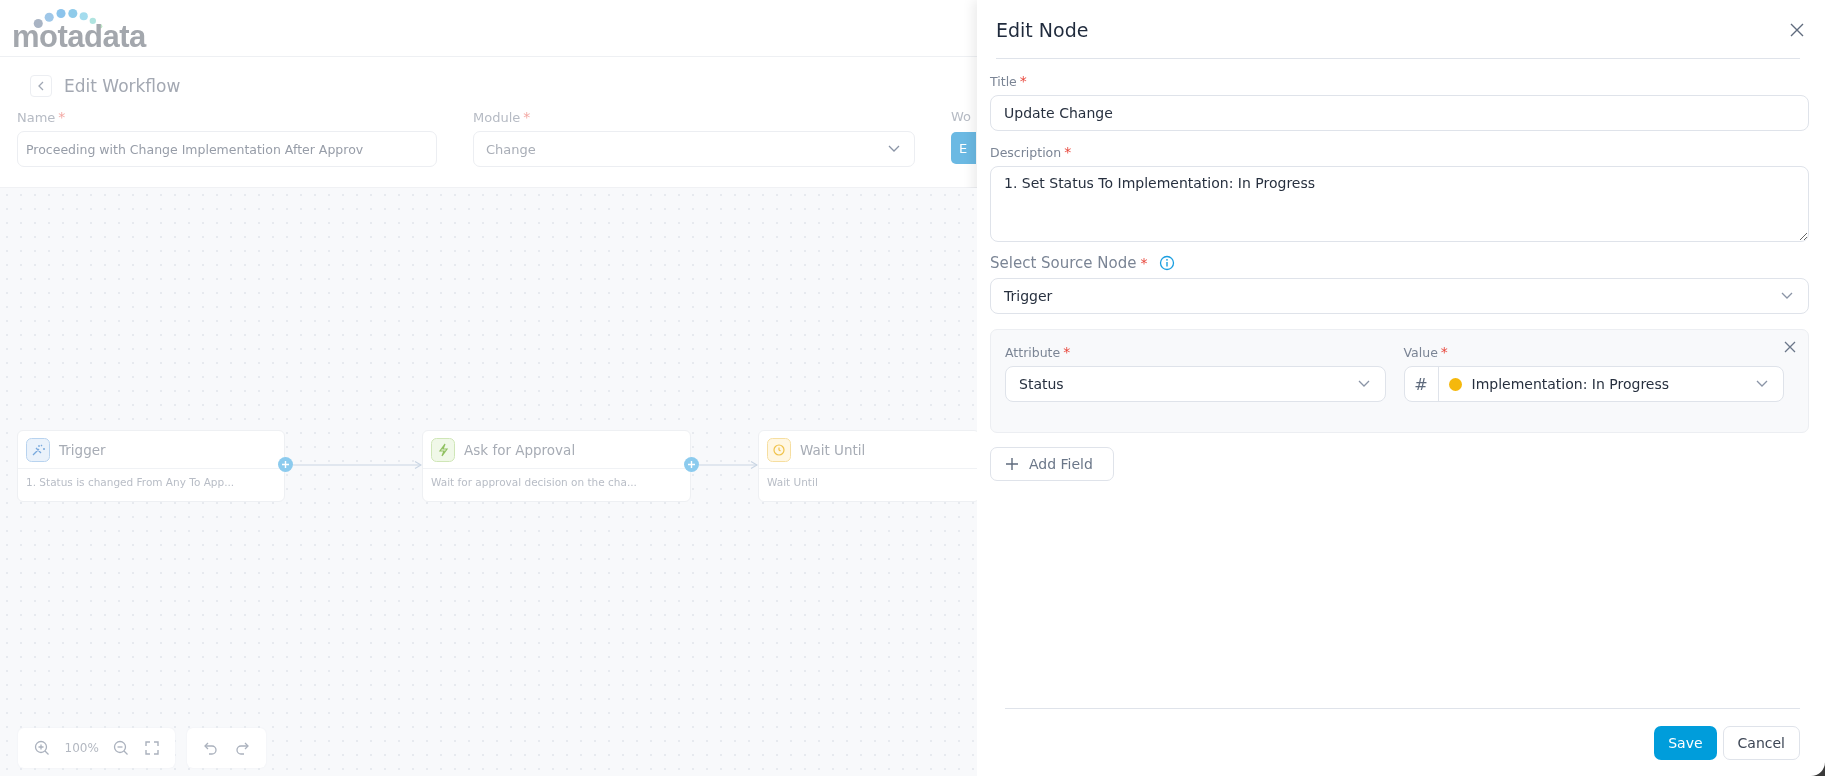  Describe the element at coordinates (1042, 30) in the screenshot. I see `panel-title: Edit Node` at that location.